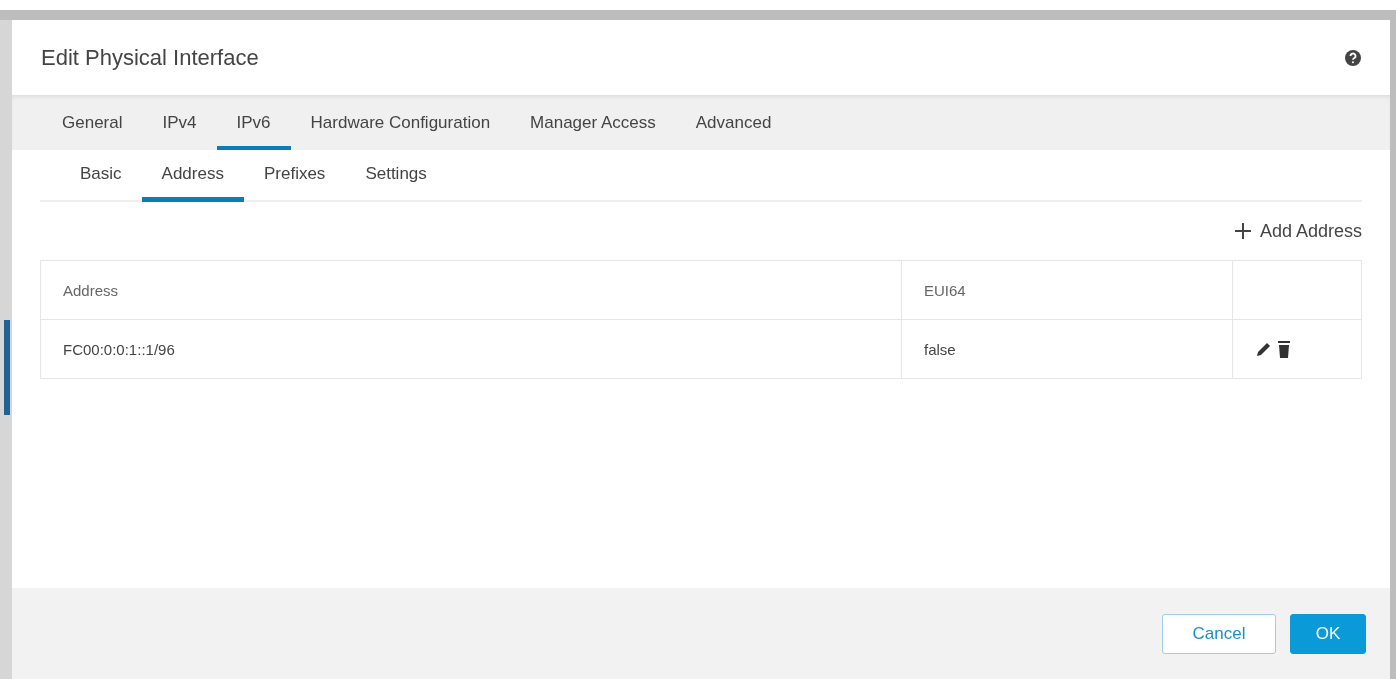 The height and width of the screenshot is (679, 1396). What do you see at coordinates (1219, 633) in the screenshot?
I see `cancel-button: Cancel` at bounding box center [1219, 633].